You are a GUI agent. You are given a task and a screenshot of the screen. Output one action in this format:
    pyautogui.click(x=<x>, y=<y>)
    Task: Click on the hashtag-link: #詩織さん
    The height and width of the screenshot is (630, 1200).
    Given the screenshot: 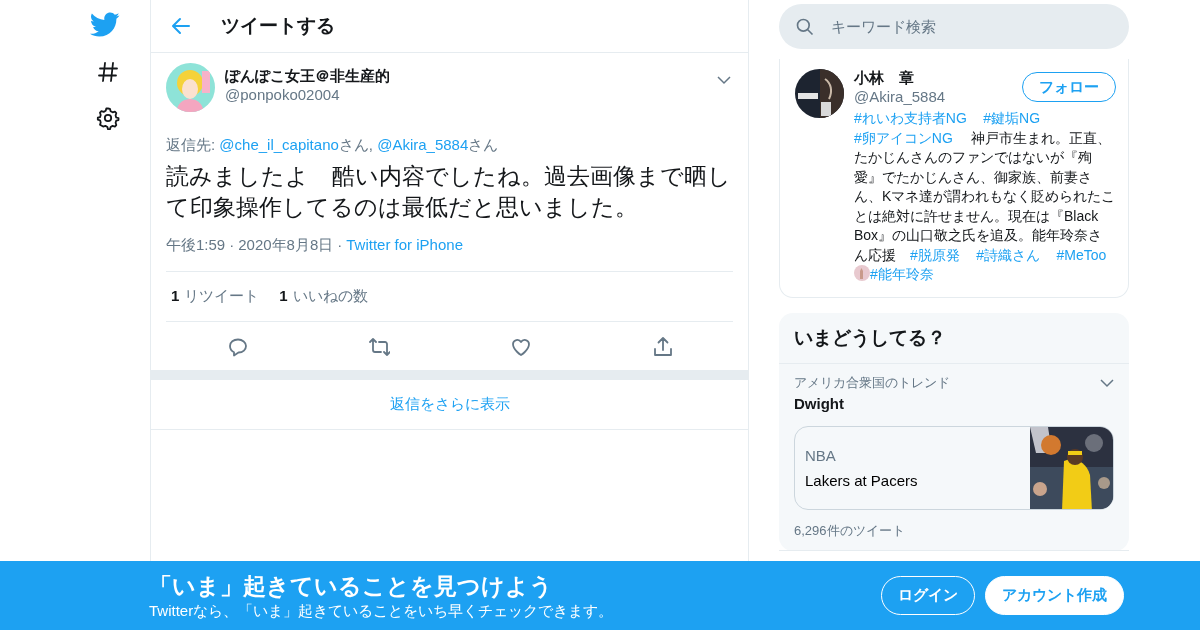 What is the action you would take?
    pyautogui.click(x=1008, y=254)
    